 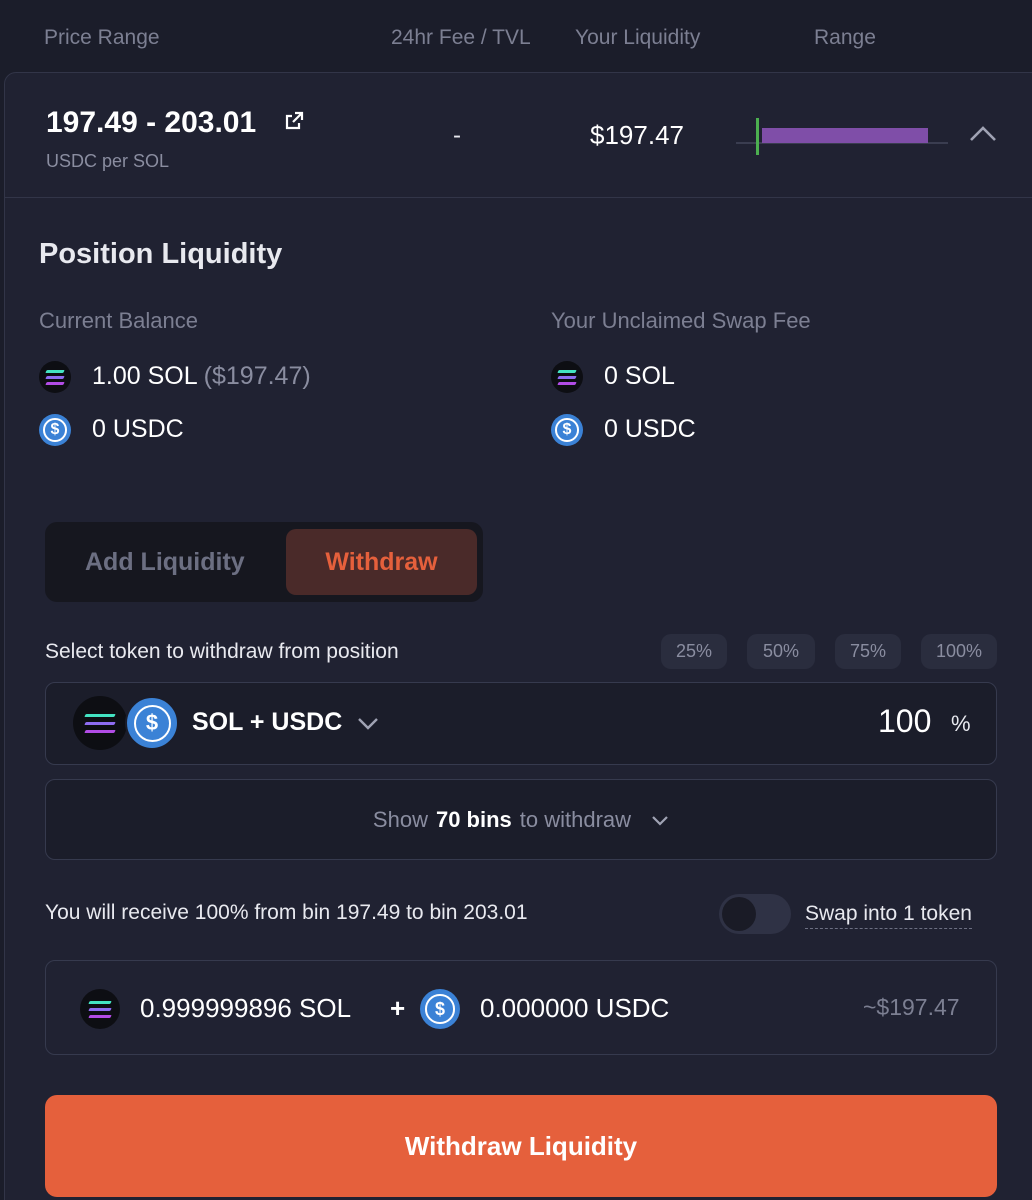 I want to click on preset-25-button: 25%, so click(x=694, y=651).